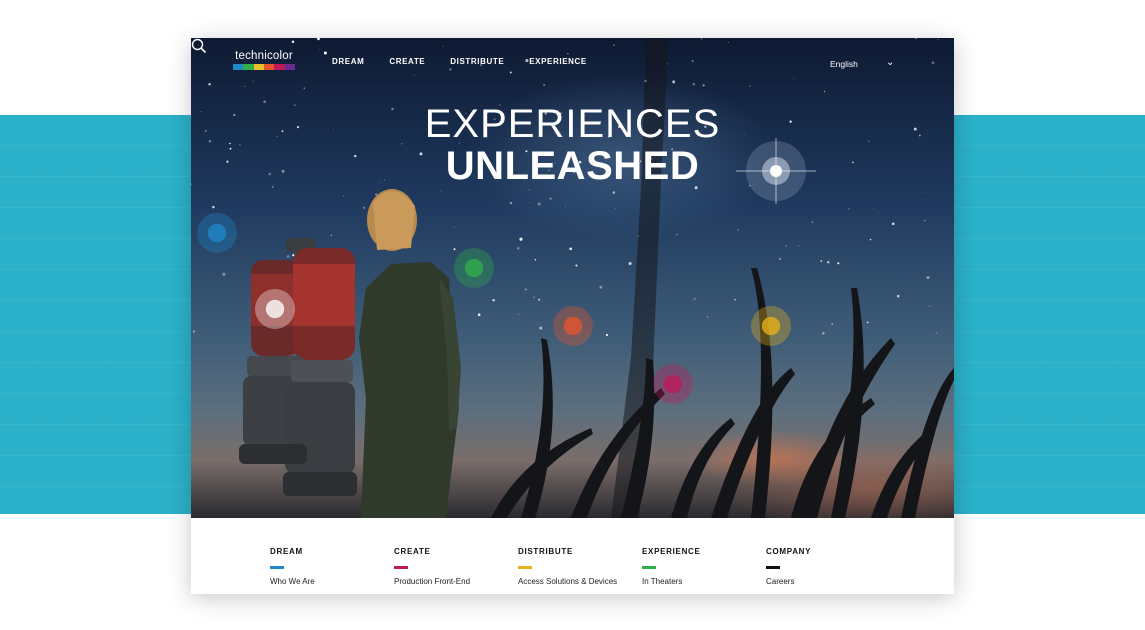  Describe the element at coordinates (704, 566) in the screenshot. I see `footer-column-experience: EXPERIENCE In Theaters` at that location.